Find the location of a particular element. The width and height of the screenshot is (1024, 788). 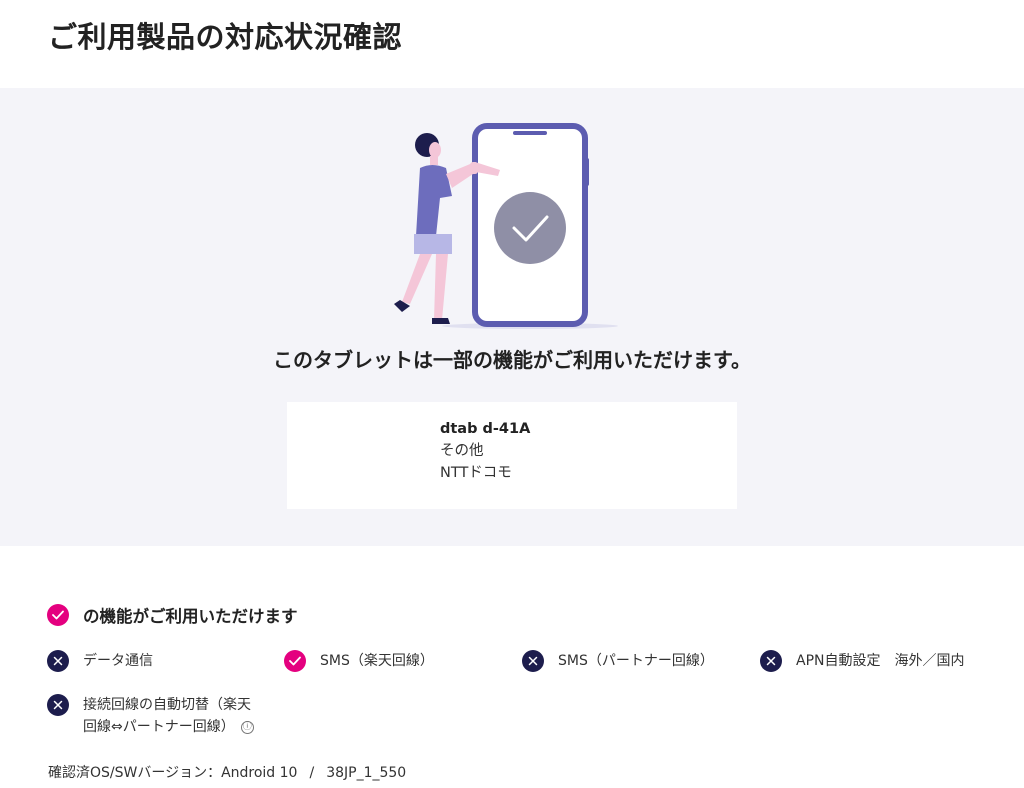

feature-sms-rakuten: SMS（楽天回線） is located at coordinates (359, 661).